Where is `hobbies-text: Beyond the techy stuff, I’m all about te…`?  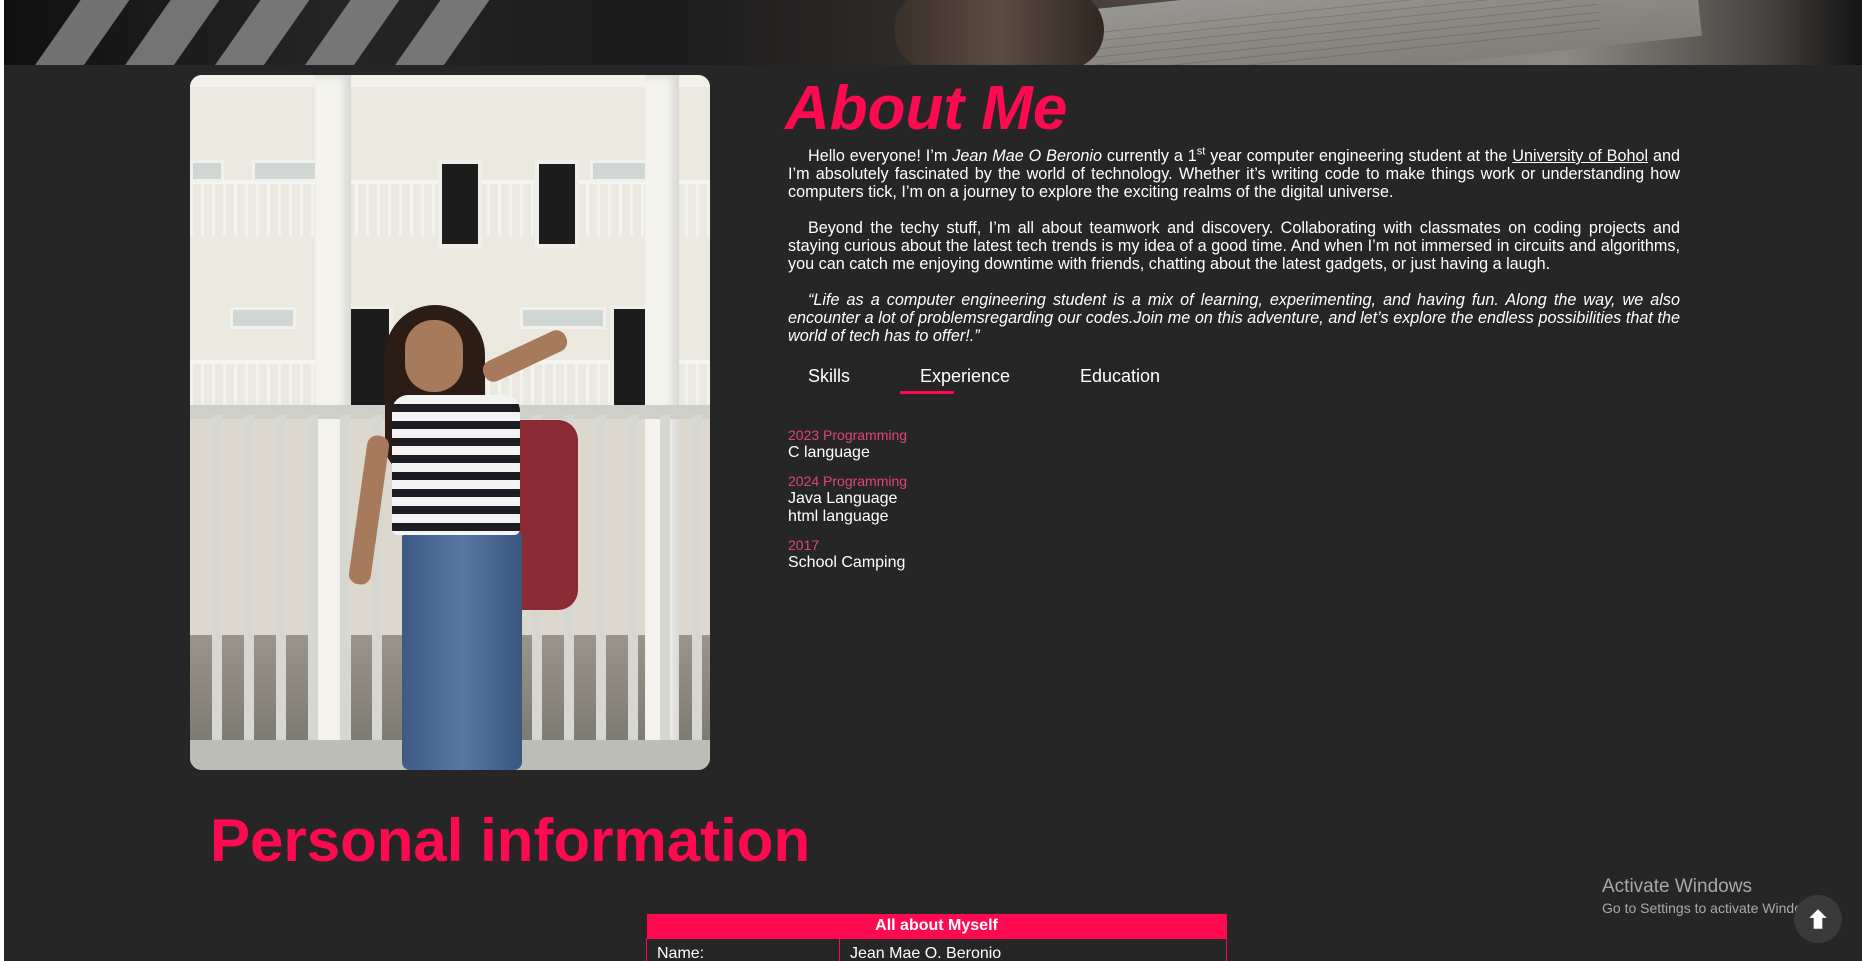
hobbies-text: Beyond the techy stuff, I’m all about te… is located at coordinates (1234, 246).